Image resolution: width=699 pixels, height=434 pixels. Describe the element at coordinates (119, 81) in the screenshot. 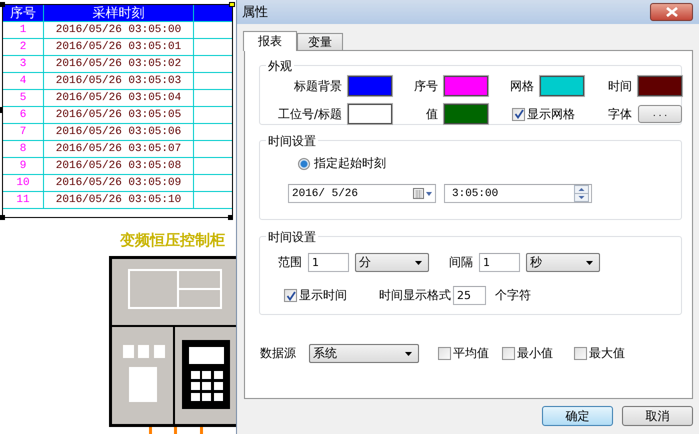

I see `table-cell: 2016/05/26 03:05:03` at that location.